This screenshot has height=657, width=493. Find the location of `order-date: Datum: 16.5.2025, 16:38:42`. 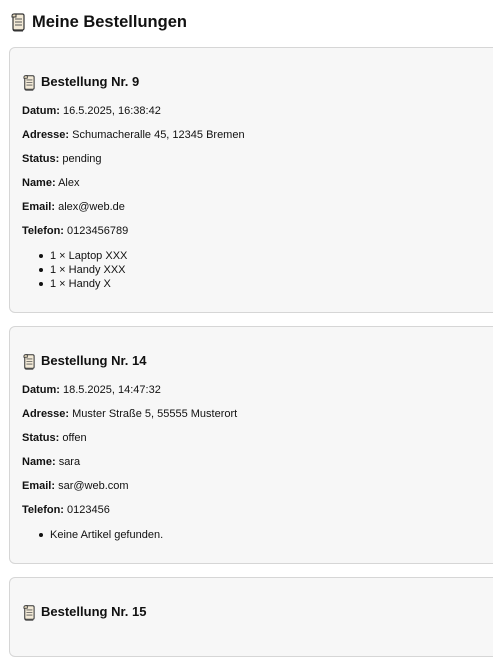

order-date: Datum: 16.5.2025, 16:38:42 is located at coordinates (91, 111).